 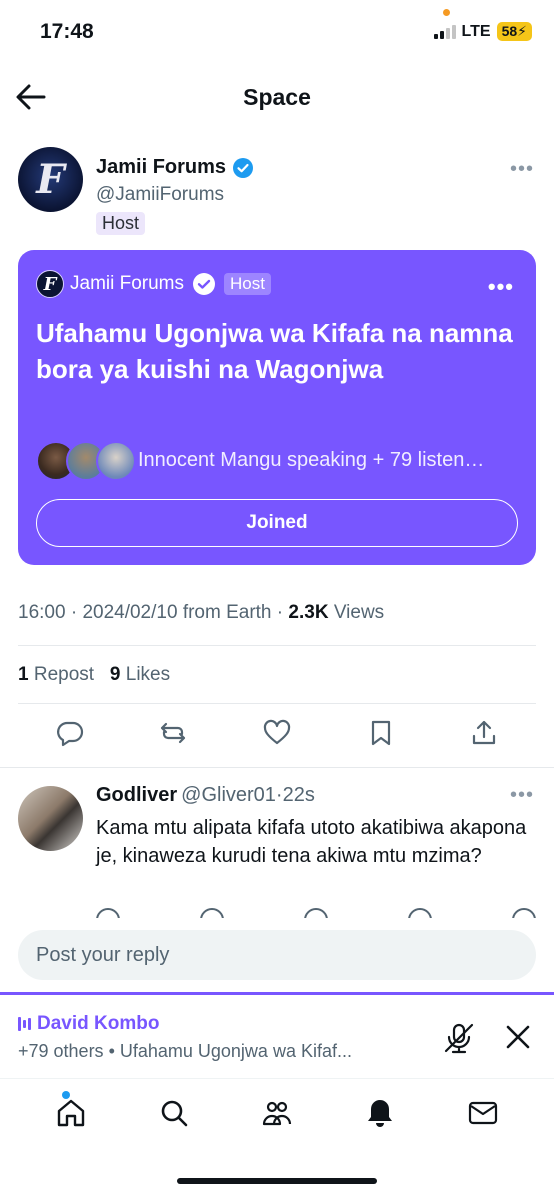 I want to click on privacy-indicator-dot, so click(x=446, y=12).